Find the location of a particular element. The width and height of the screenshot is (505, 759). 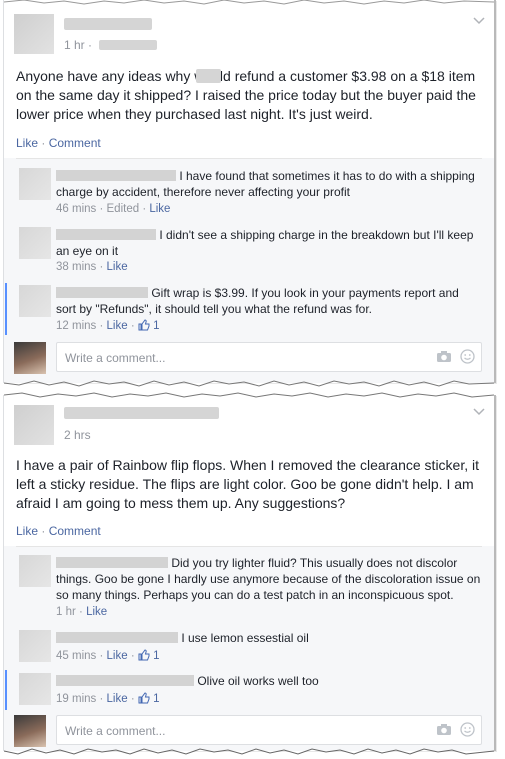

redacted-word is located at coordinates (208, 76).